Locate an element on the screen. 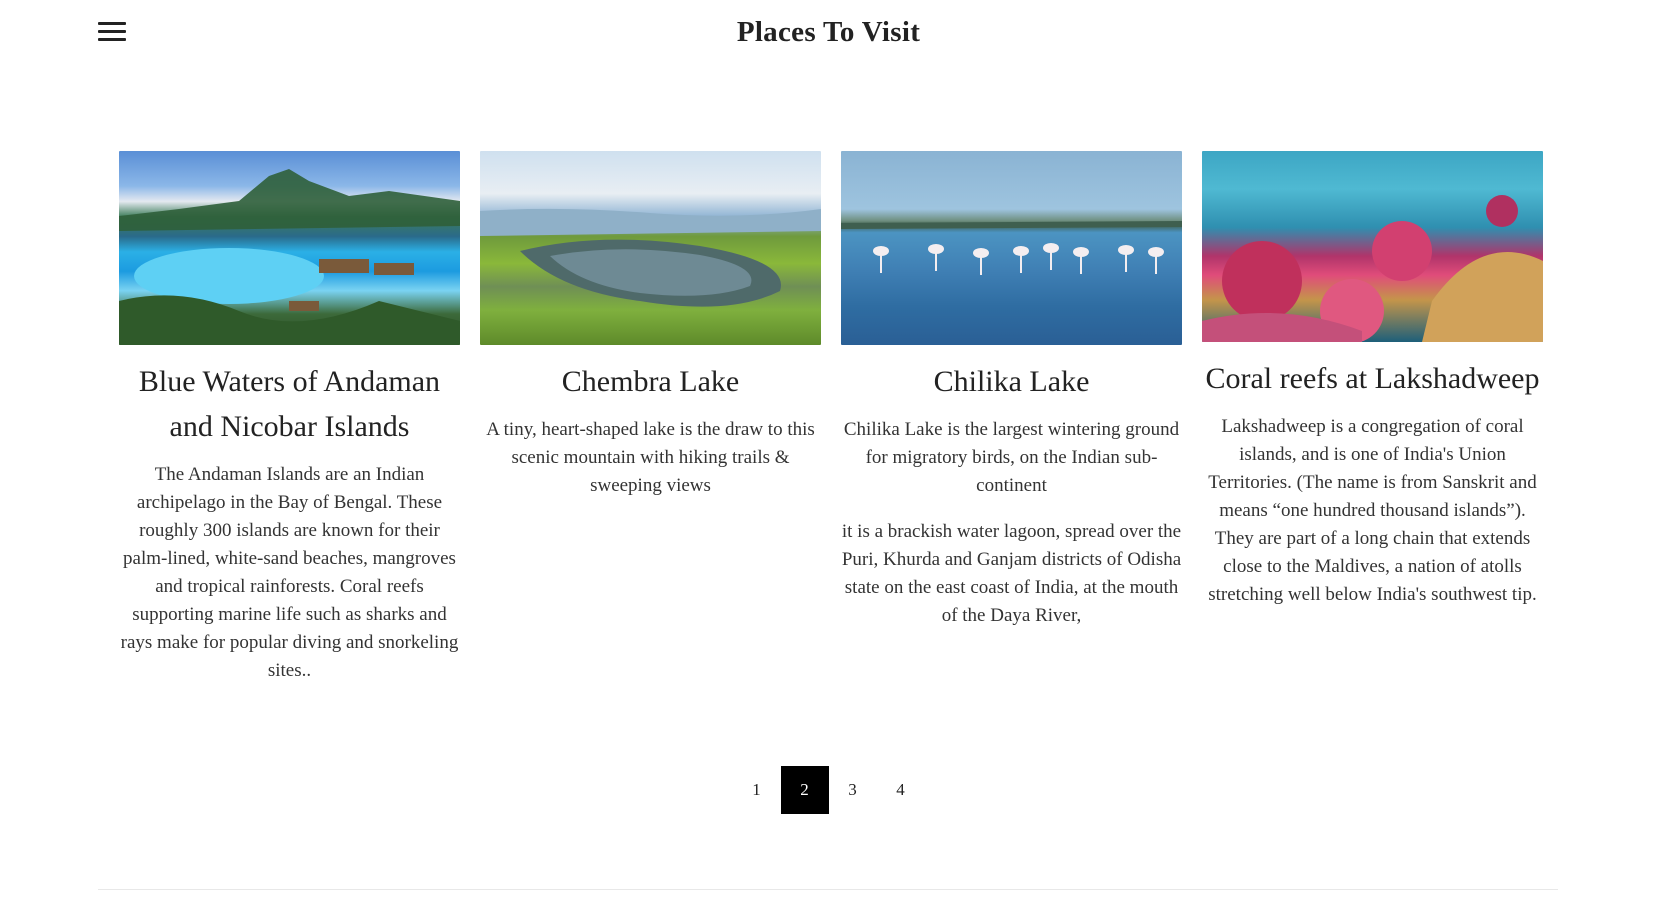 Image resolution: width=1657 pixels, height=911 pixels. page-link-1: 1 is located at coordinates (757, 790).